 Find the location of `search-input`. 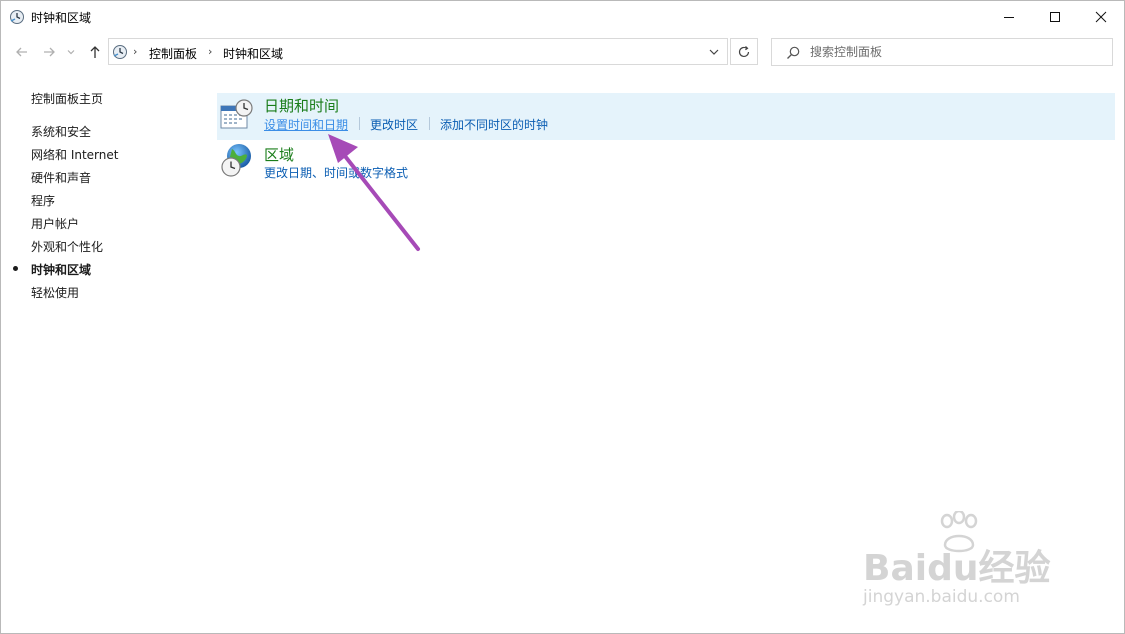

search-input is located at coordinates (955, 52).